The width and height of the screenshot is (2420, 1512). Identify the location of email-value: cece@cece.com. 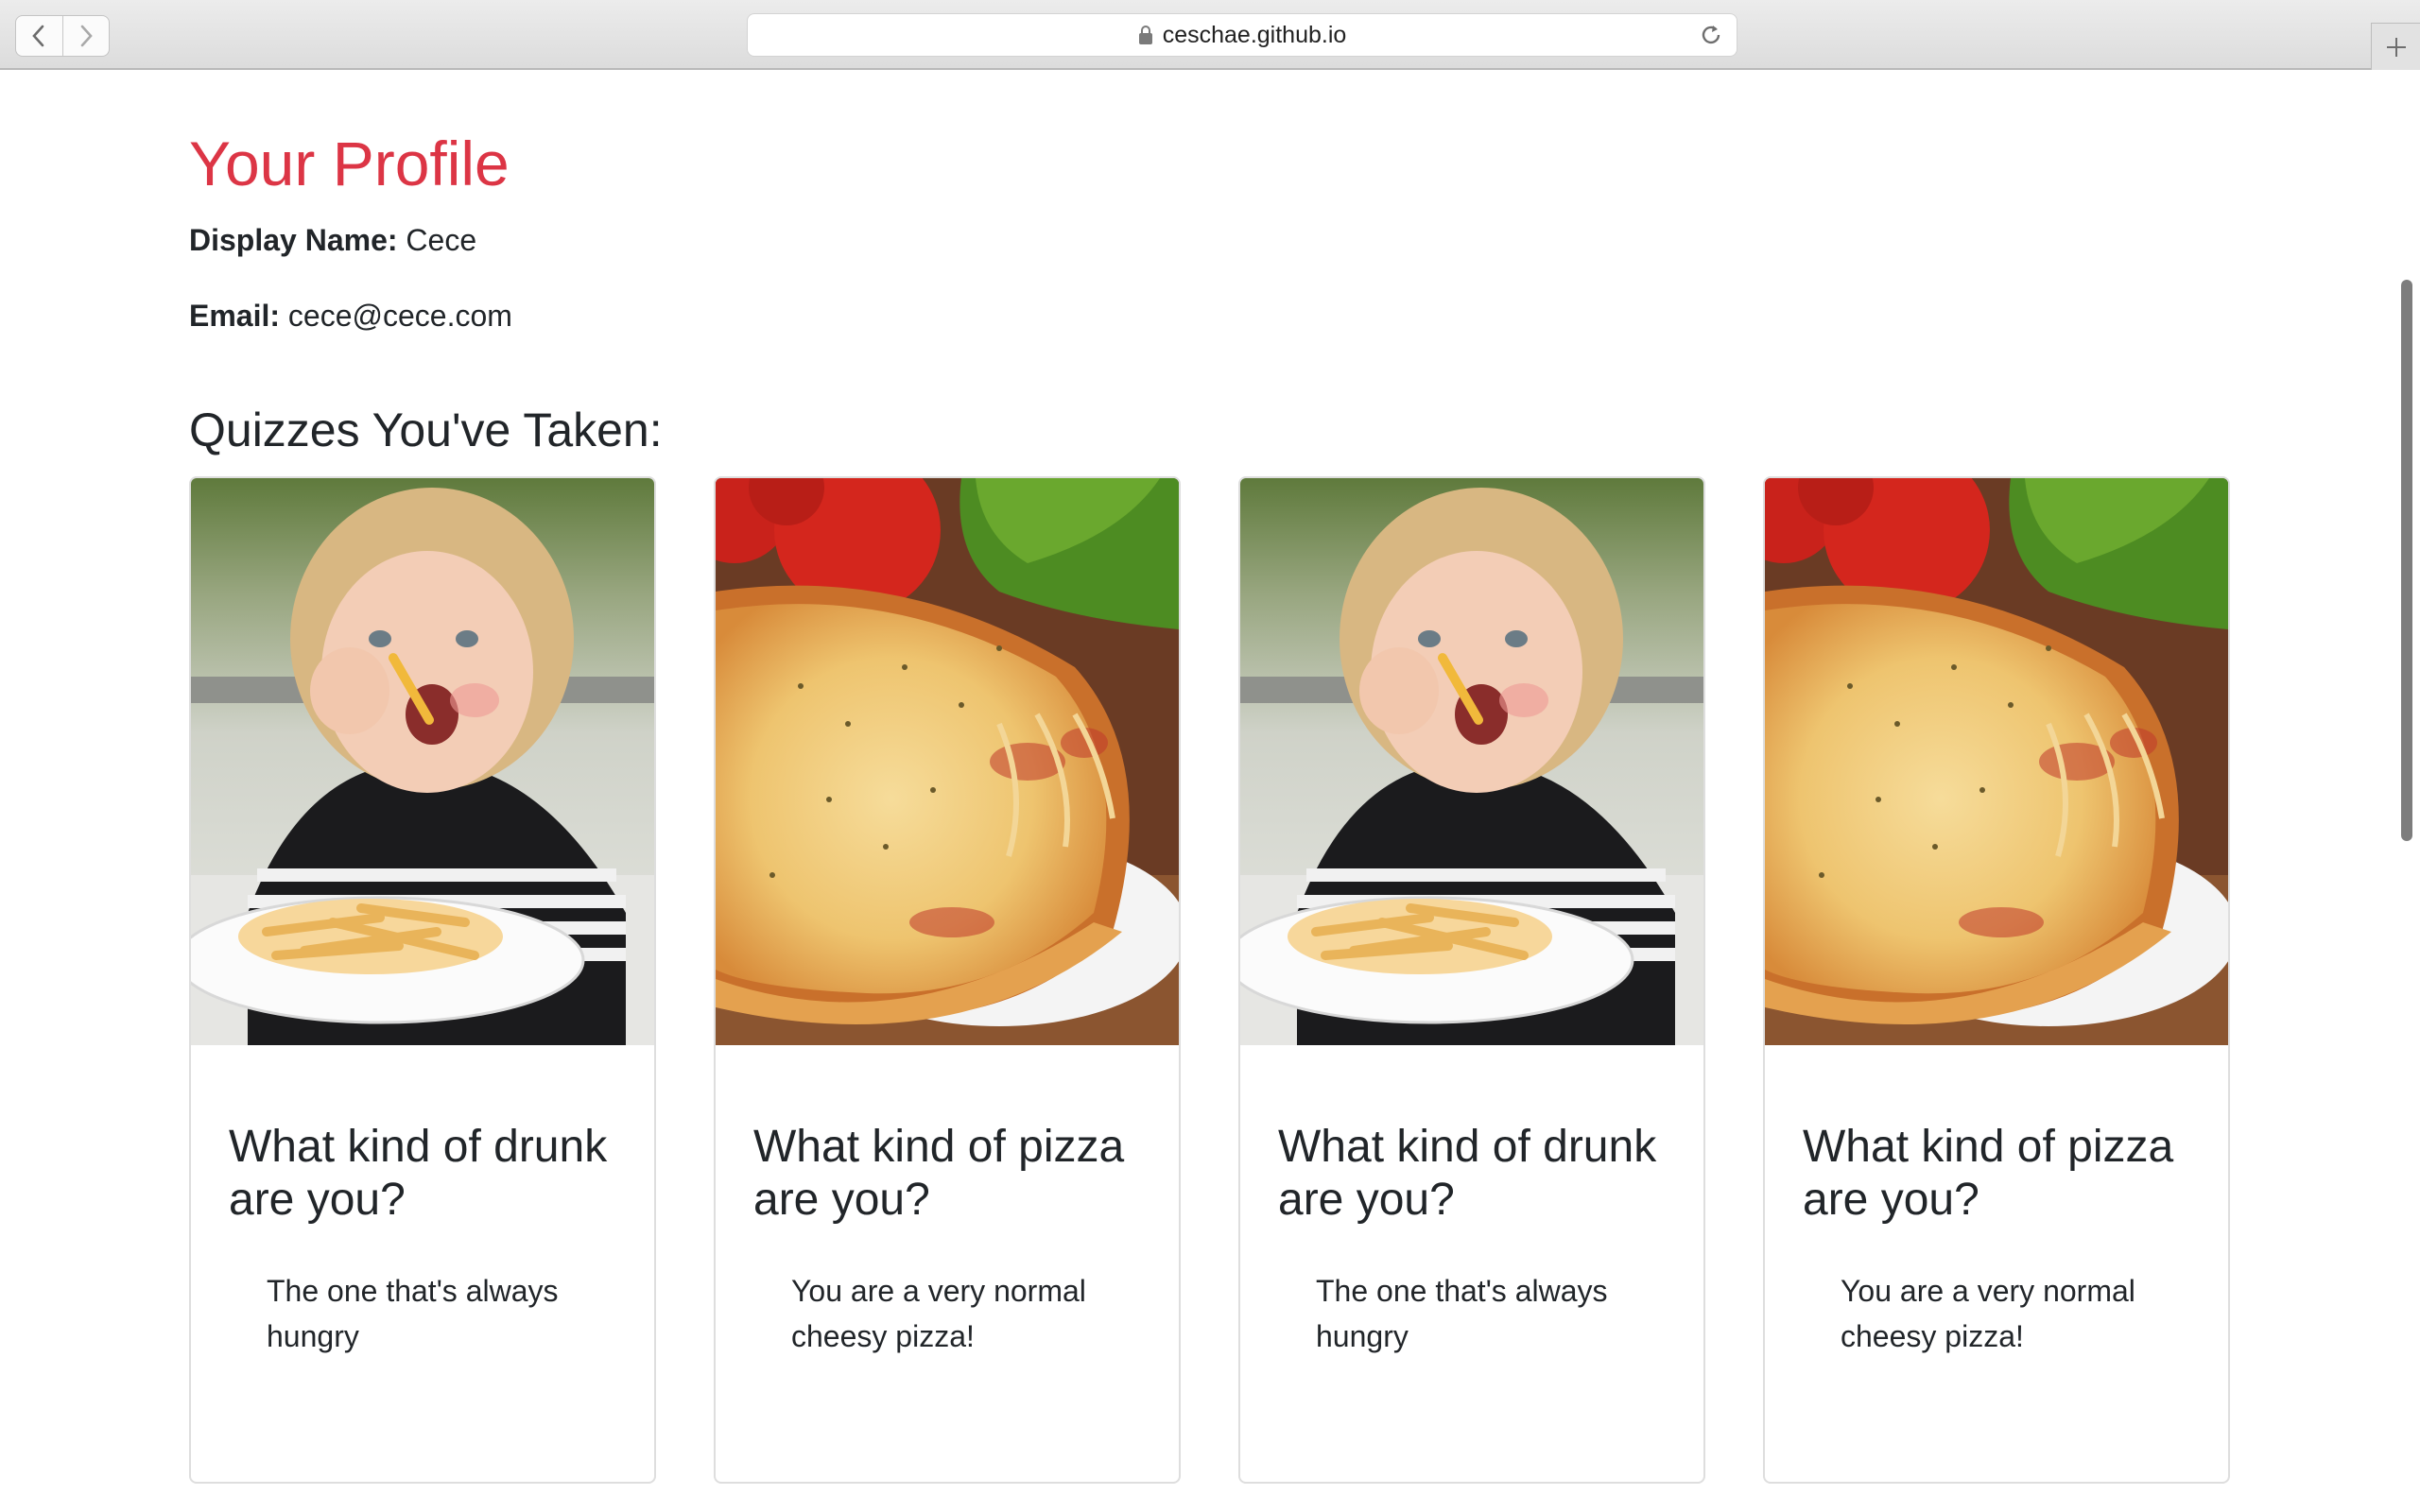
(399, 316).